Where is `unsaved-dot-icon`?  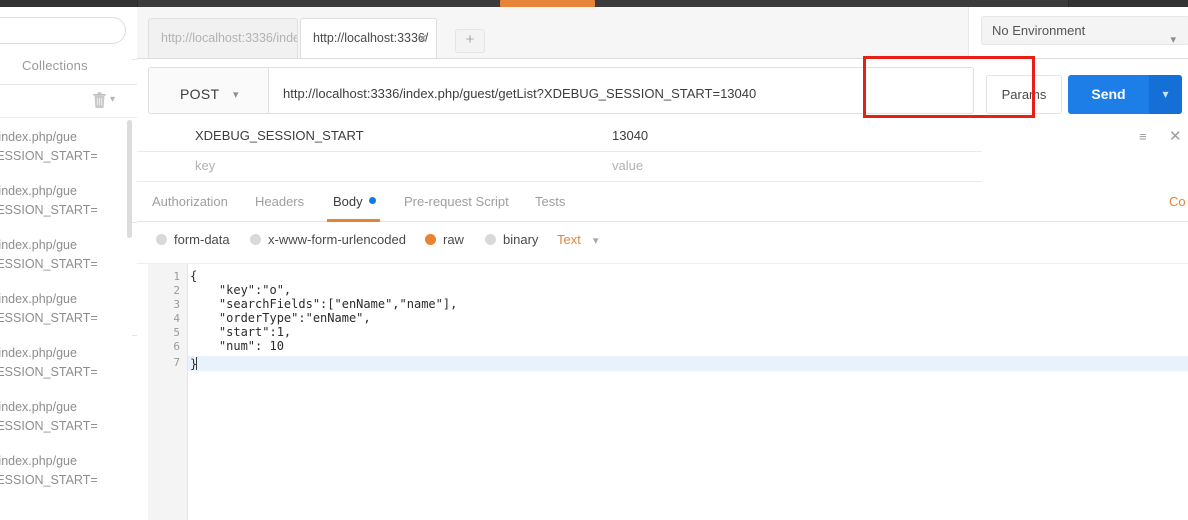
unsaved-dot-icon is located at coordinates (372, 200).